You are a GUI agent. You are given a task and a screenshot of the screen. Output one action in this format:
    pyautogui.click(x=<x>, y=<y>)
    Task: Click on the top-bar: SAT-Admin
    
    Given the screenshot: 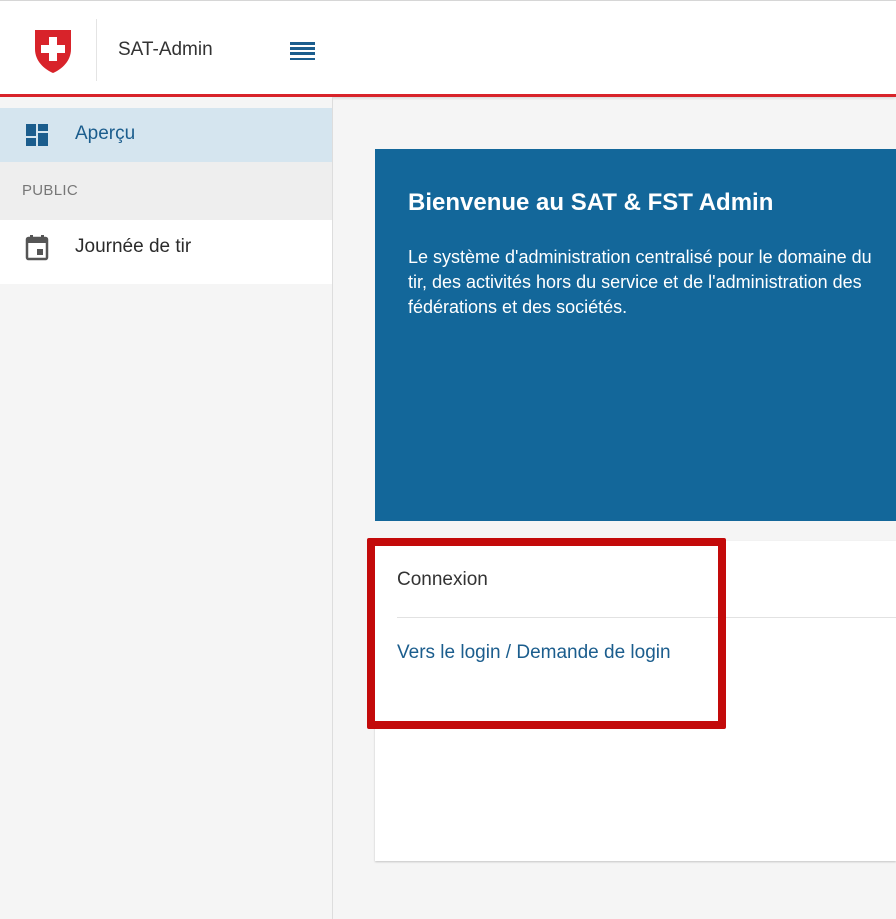 What is the action you would take?
    pyautogui.click(x=448, y=48)
    